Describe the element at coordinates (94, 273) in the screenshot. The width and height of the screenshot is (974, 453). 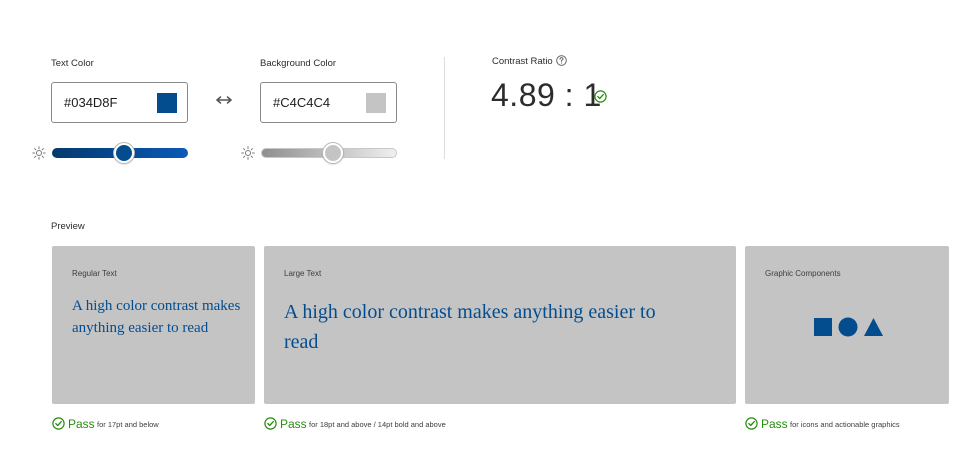
I see `card-label: Regular Text` at that location.